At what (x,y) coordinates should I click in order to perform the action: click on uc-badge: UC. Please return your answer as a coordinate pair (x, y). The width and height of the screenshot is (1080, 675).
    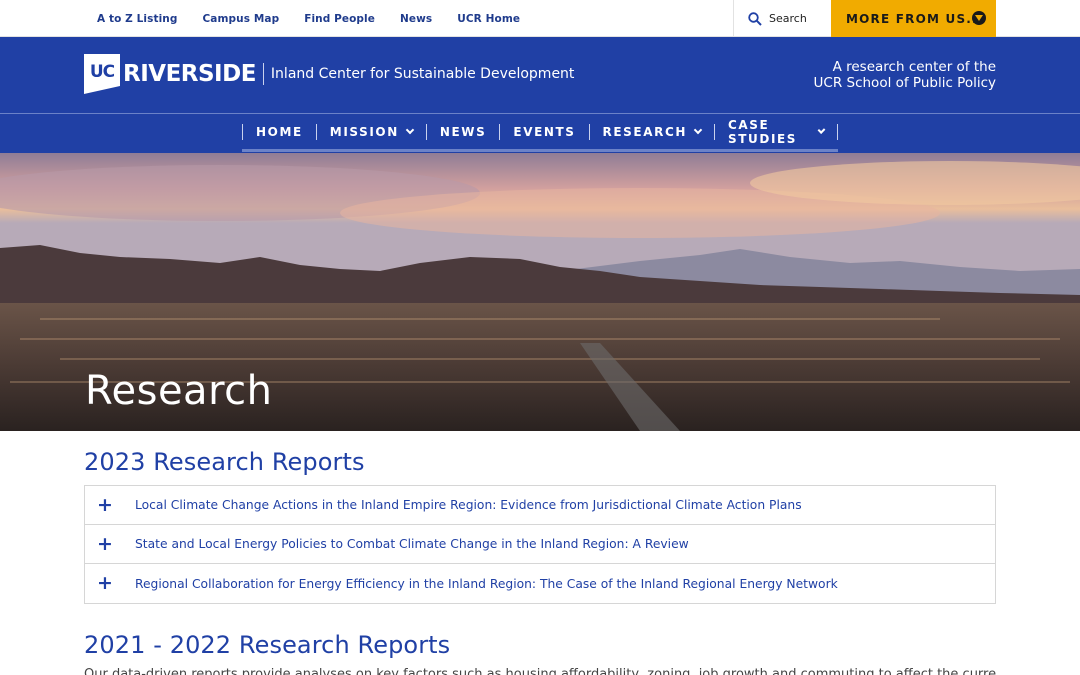
    Looking at the image, I should click on (102, 74).